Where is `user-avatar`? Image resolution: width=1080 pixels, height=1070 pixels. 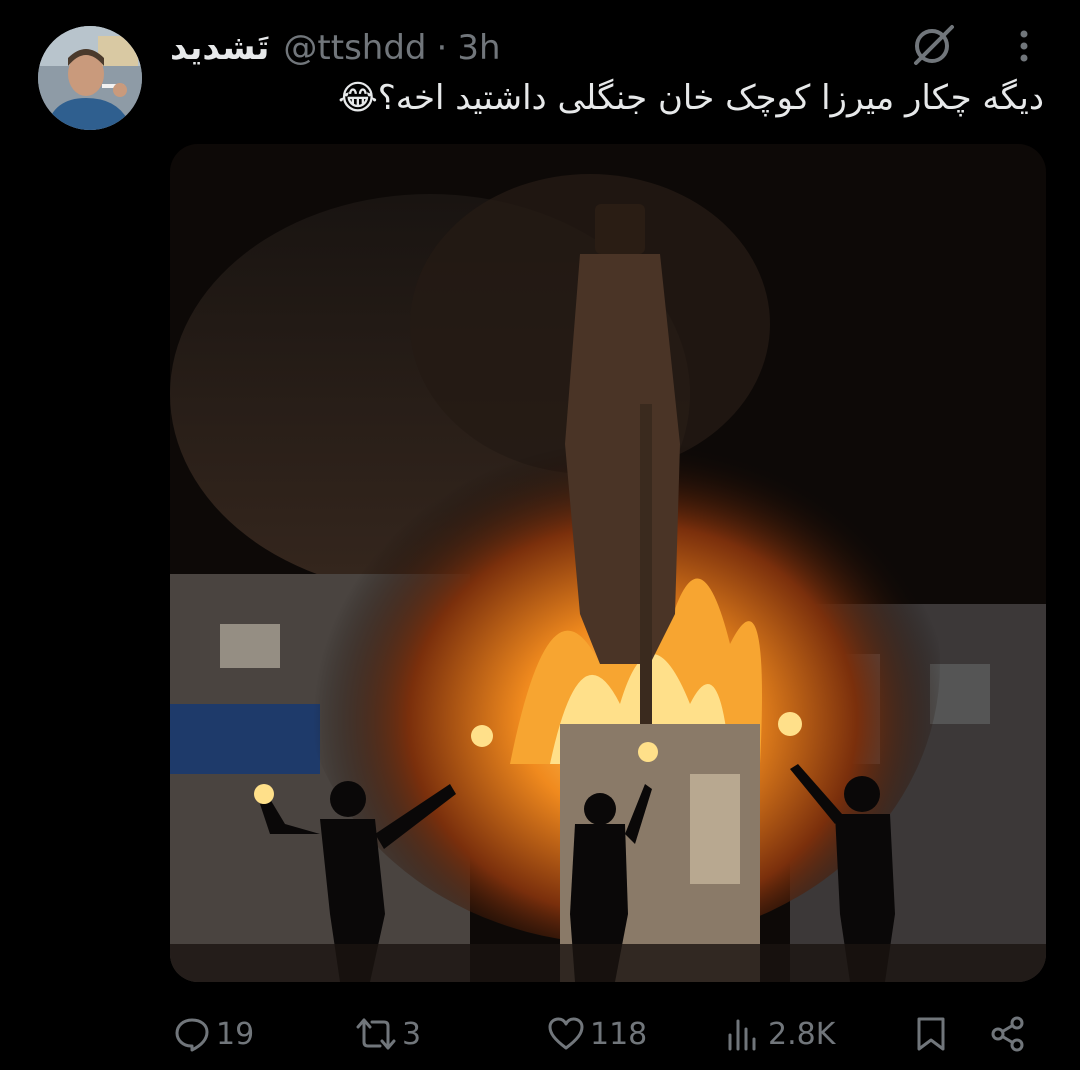
user-avatar is located at coordinates (90, 78).